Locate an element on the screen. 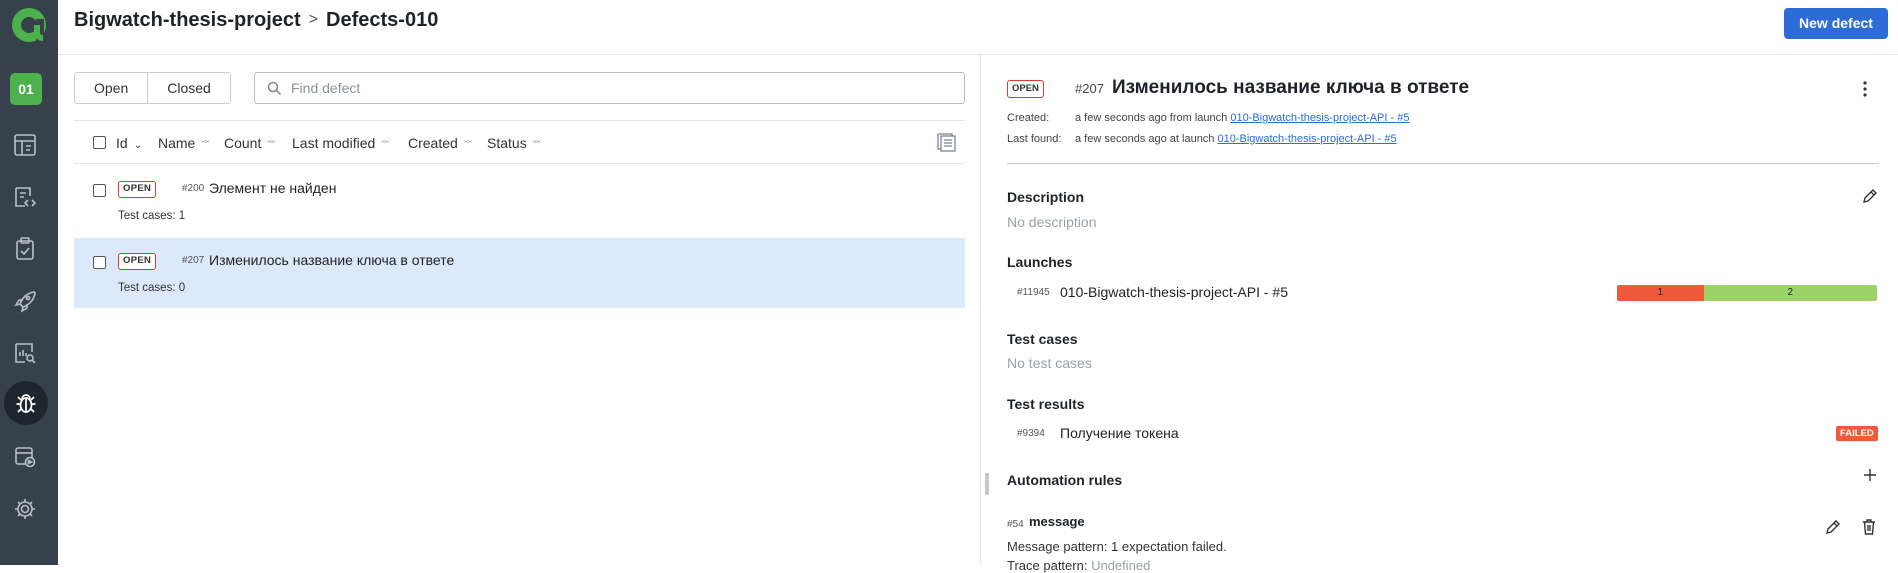 The width and height of the screenshot is (1898, 573). detail-id: #207 is located at coordinates (1089, 88).